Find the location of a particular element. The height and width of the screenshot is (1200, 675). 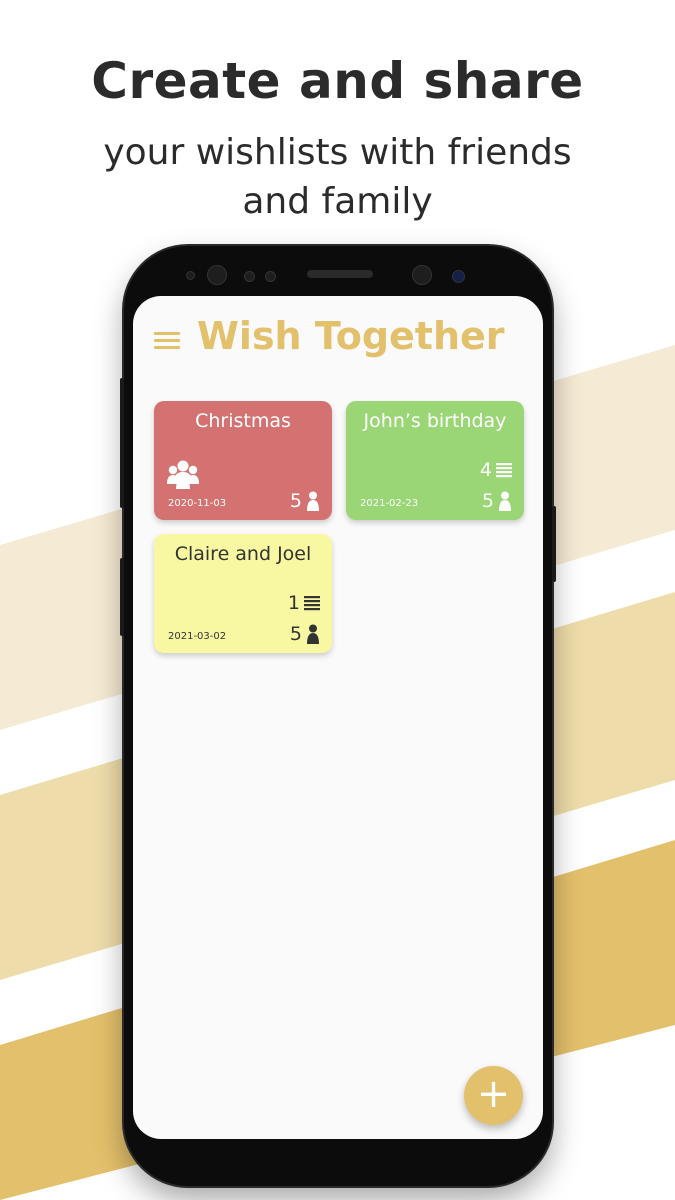

wishlist-card: Claire and Joel 1 2021-03-02 5 is located at coordinates (243, 593).